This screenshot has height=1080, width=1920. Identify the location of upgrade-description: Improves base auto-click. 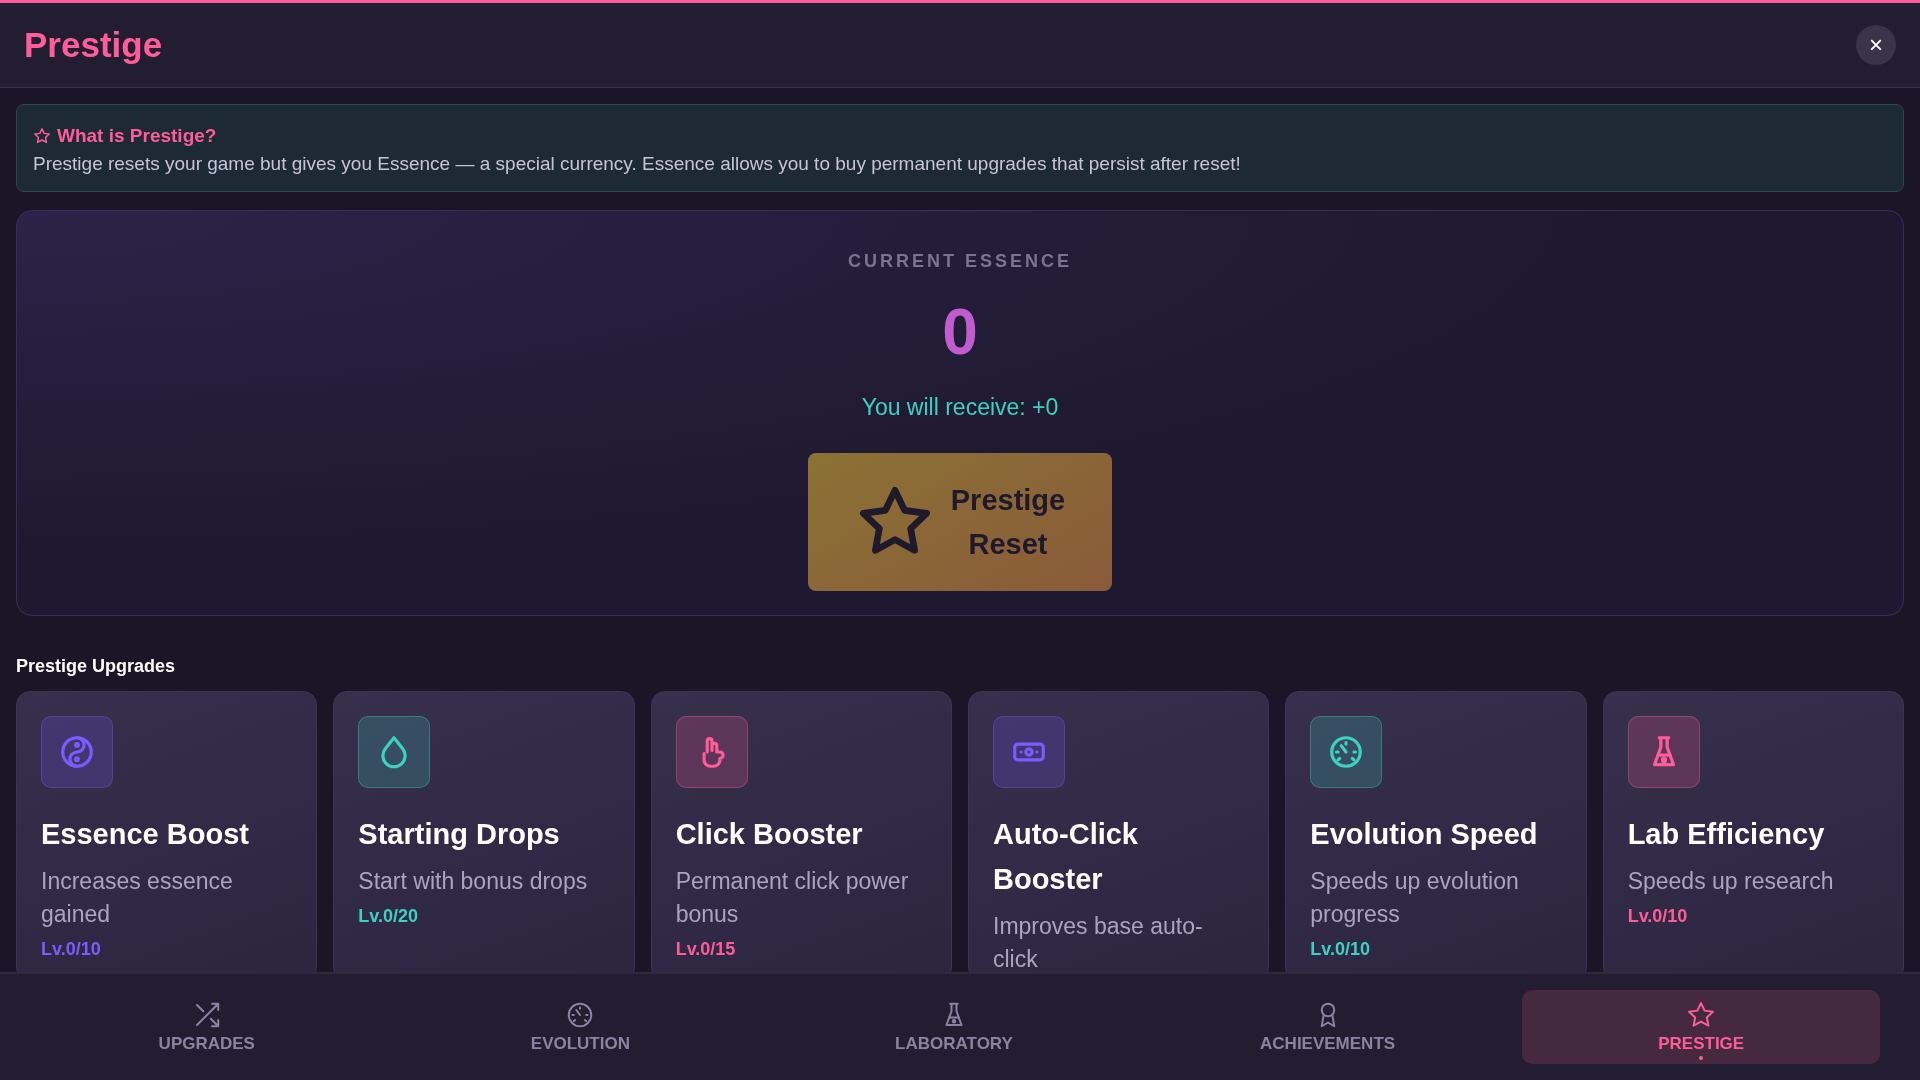
(1098, 942).